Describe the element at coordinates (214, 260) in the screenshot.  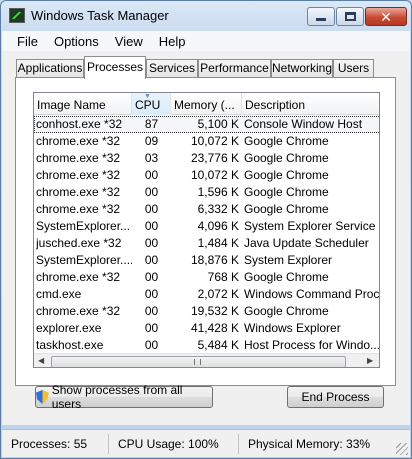
I see `process-memory: 18,876 K` at that location.